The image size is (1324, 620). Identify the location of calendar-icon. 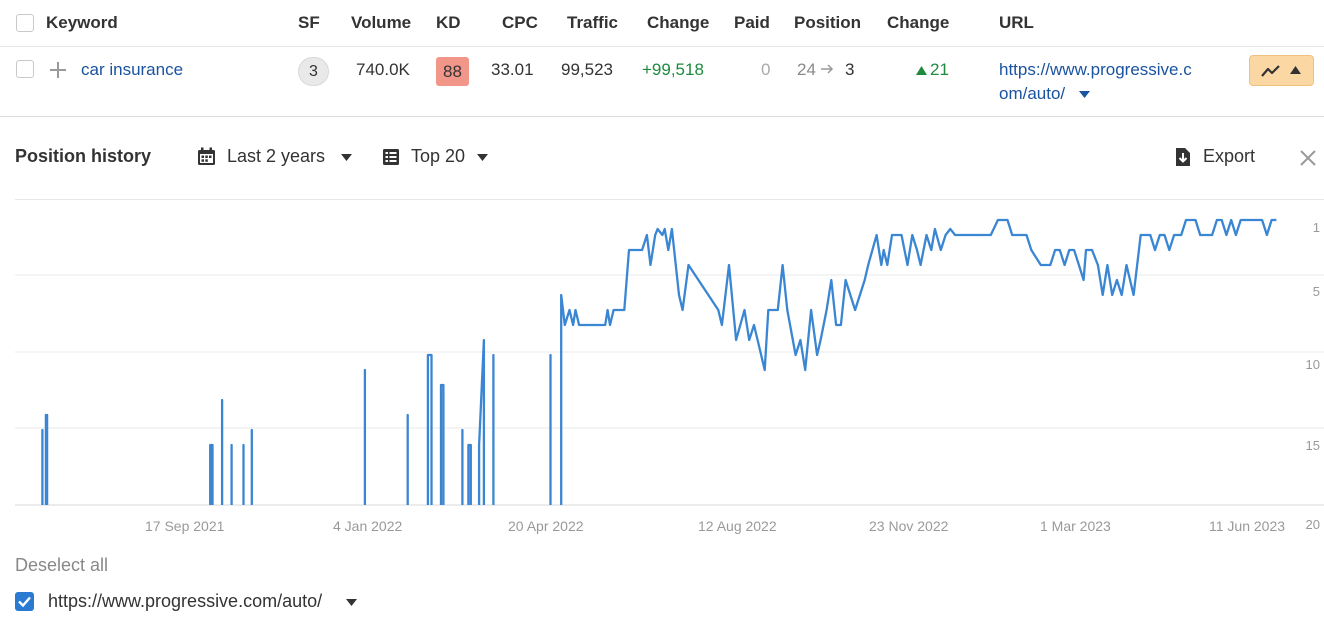
(206, 156).